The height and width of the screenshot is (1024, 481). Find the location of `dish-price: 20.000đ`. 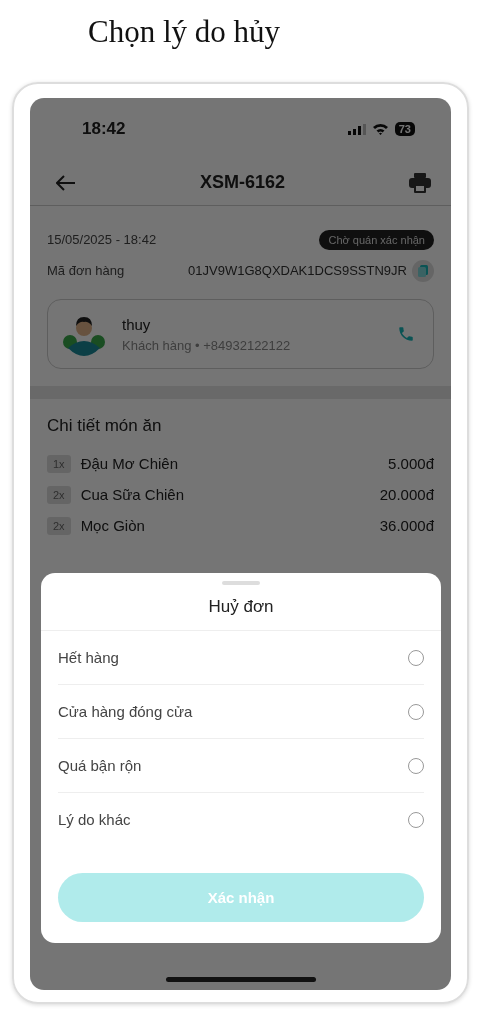

dish-price: 20.000đ is located at coordinates (406, 494).